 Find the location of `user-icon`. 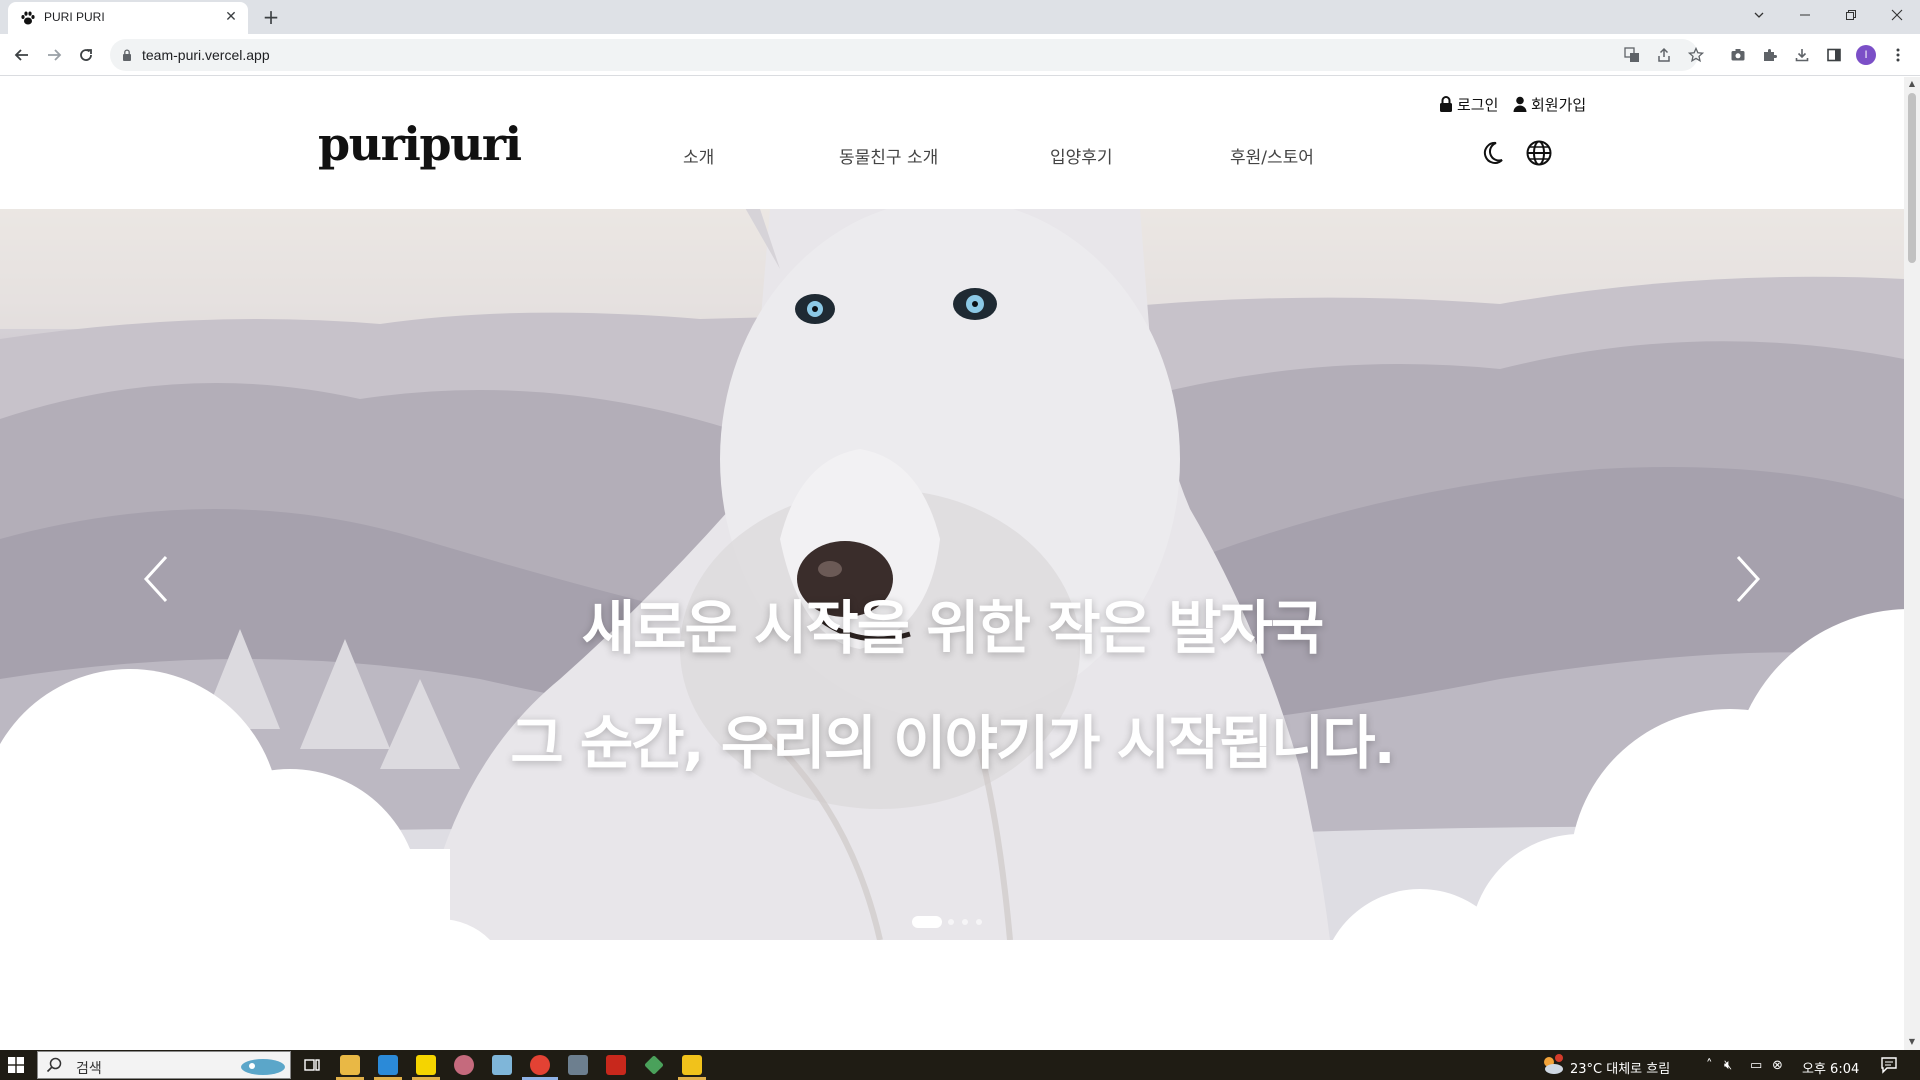

user-icon is located at coordinates (1520, 104).